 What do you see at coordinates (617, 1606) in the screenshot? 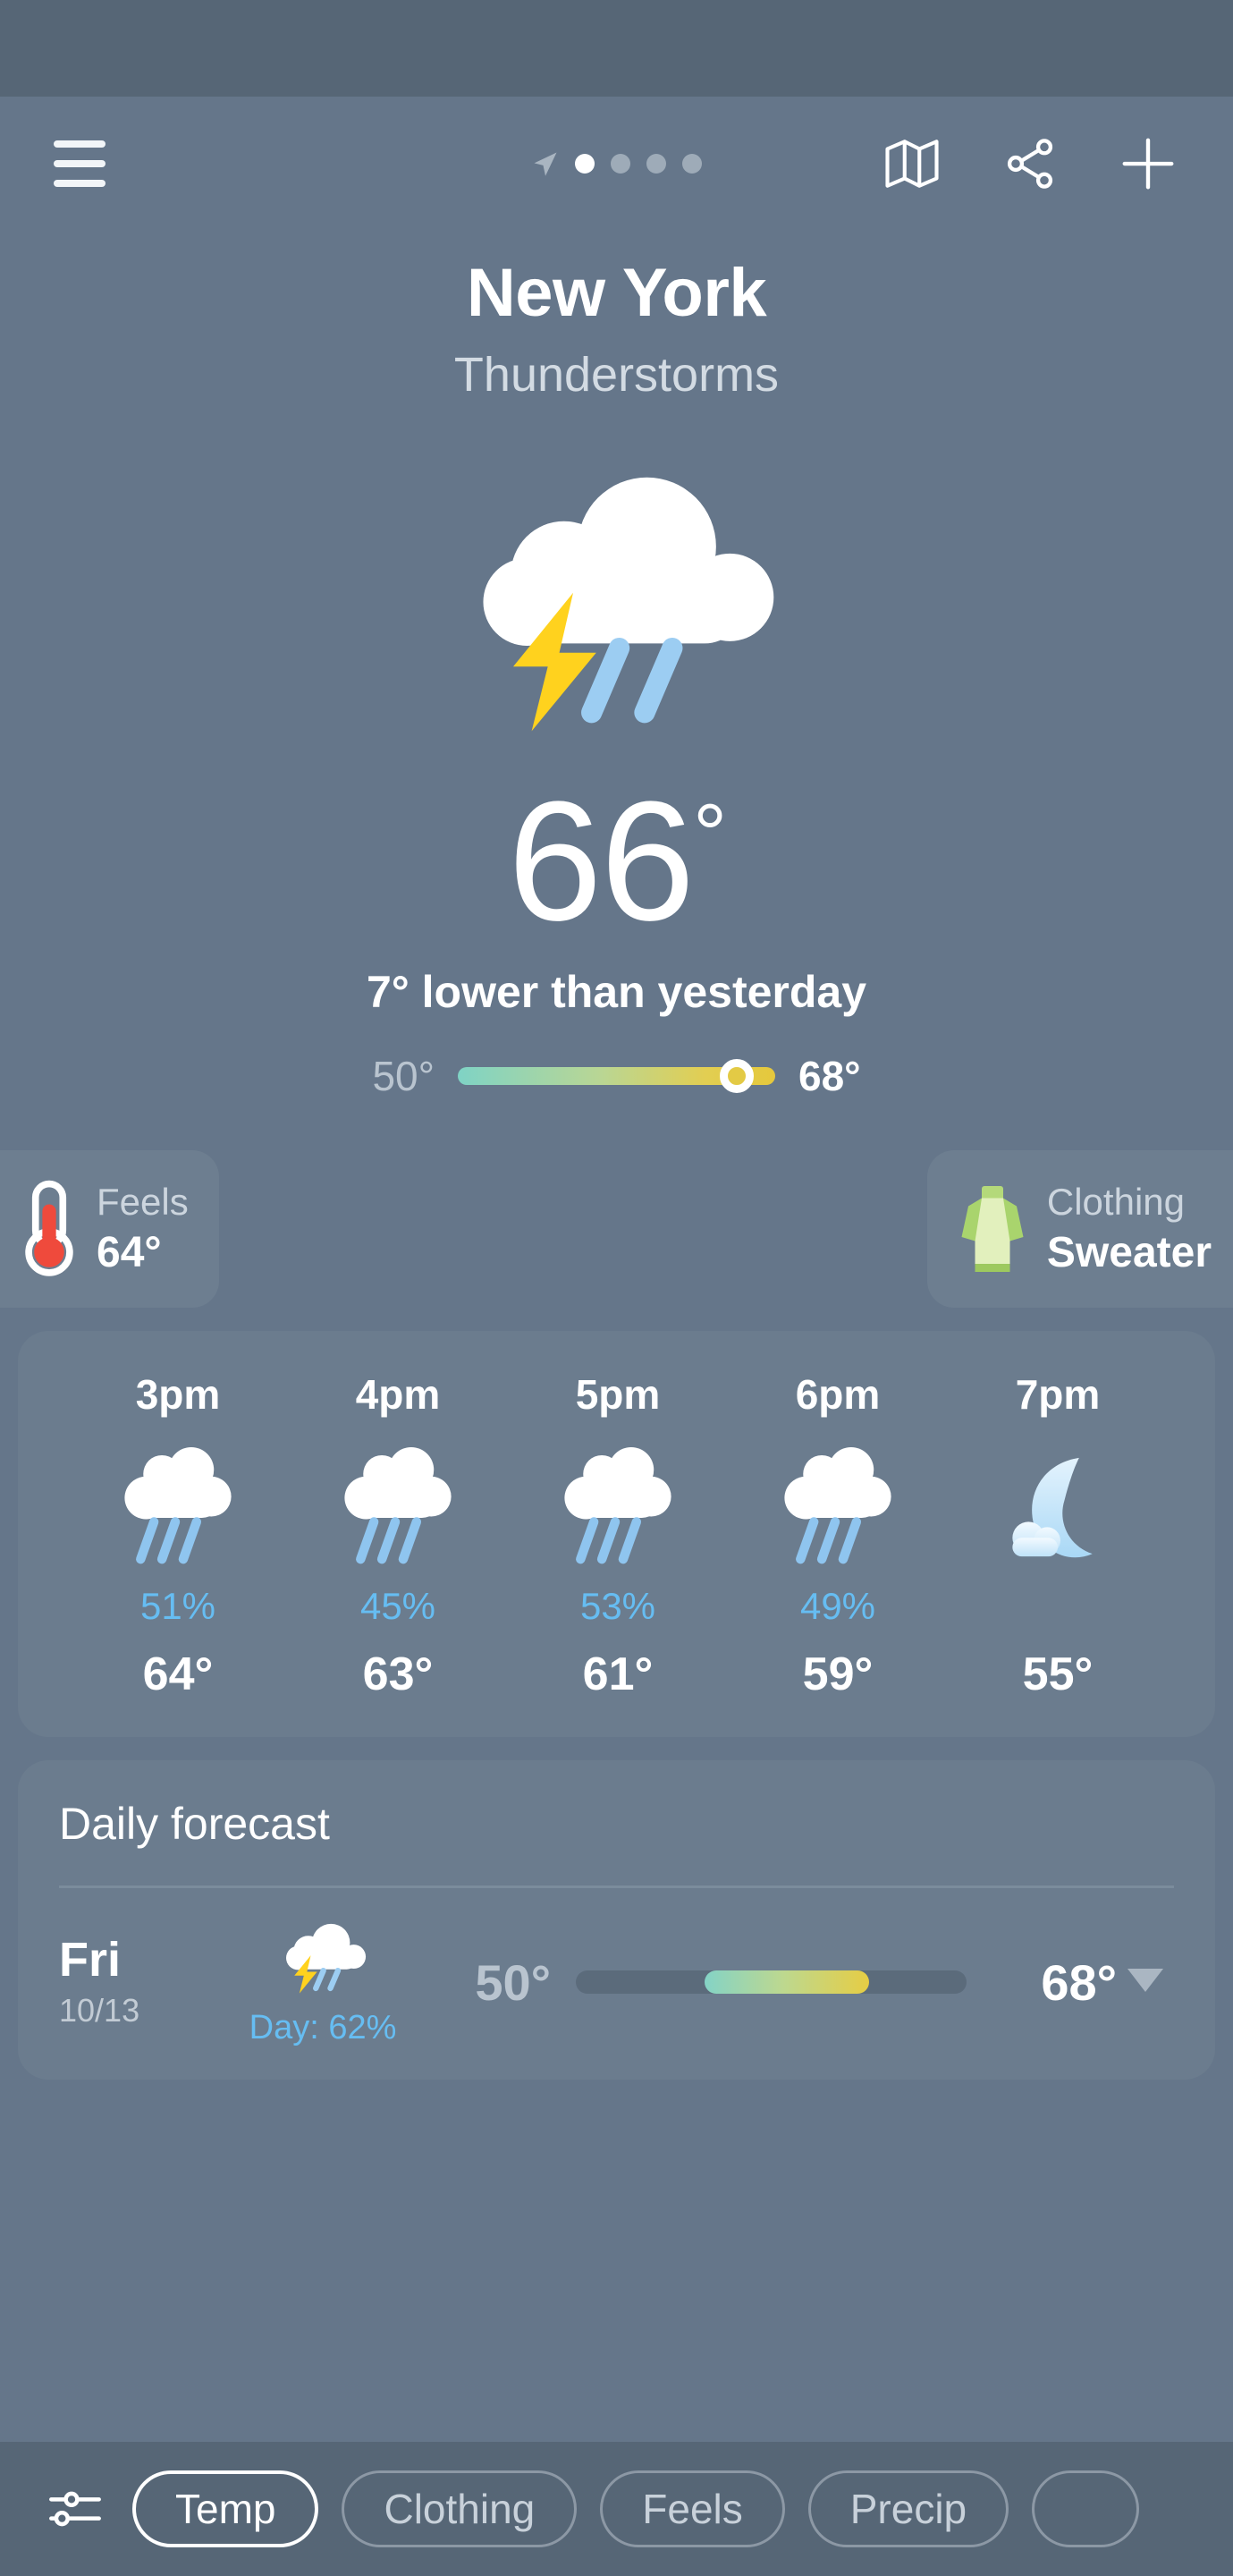
I see `hourly-precipitation: 53%` at bounding box center [617, 1606].